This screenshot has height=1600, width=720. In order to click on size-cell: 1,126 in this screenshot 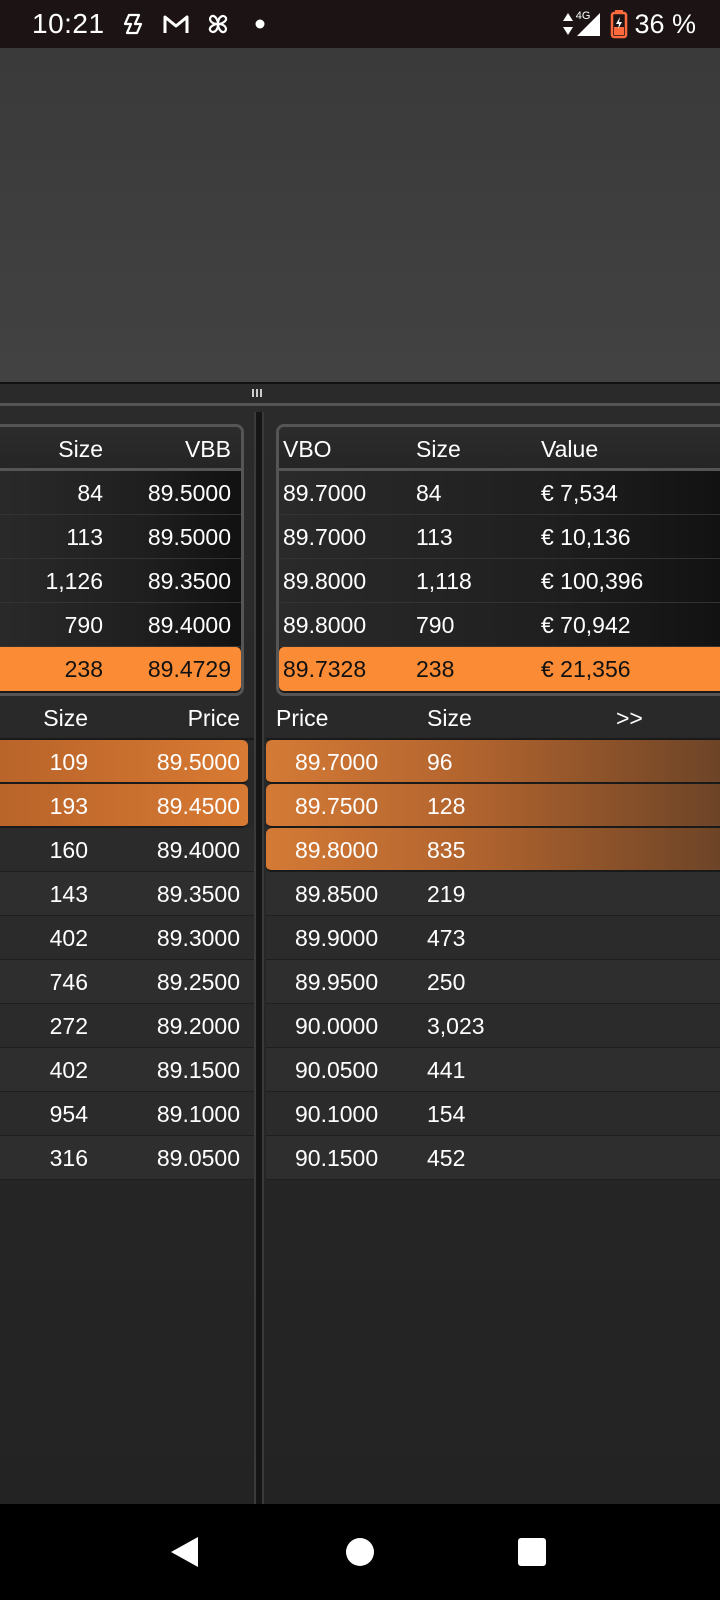, I will do `click(74, 581)`.